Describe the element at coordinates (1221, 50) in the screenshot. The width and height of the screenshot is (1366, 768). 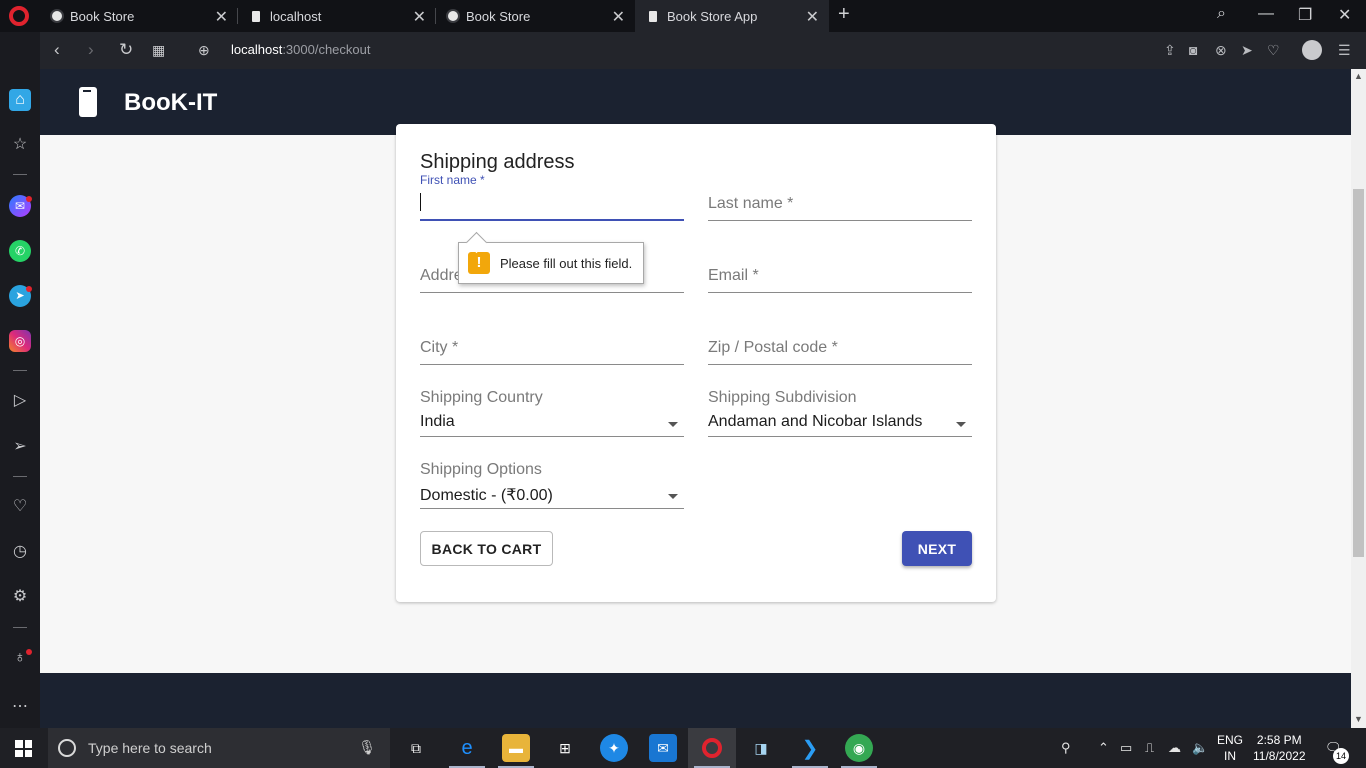
I see `adblock-icon: ⊗` at that location.